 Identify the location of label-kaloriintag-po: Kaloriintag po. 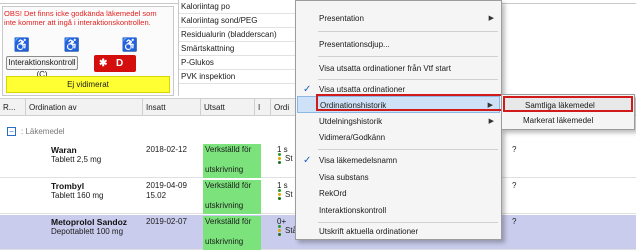
(244, 7).